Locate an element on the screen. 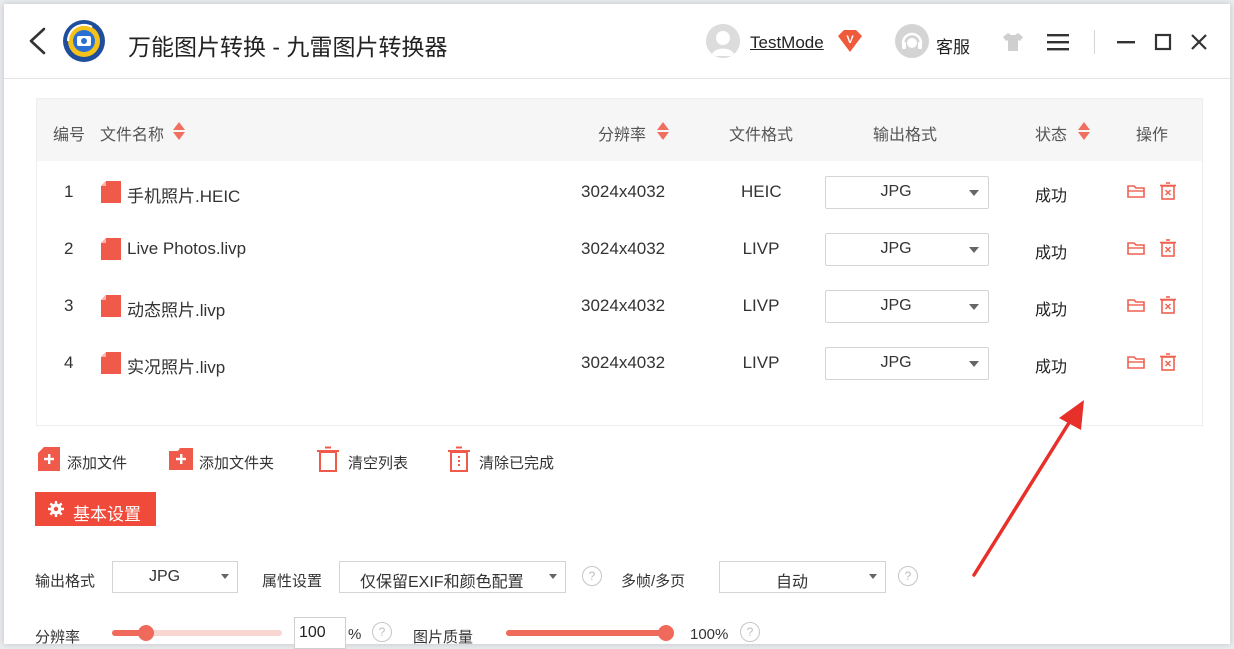  headset-icon is located at coordinates (912, 41).